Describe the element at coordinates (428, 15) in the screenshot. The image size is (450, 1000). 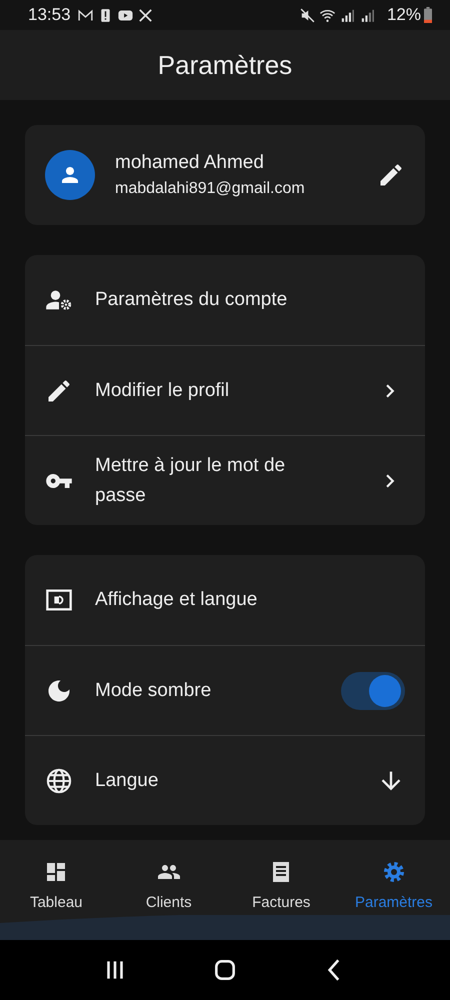
I see `battery-icon` at that location.